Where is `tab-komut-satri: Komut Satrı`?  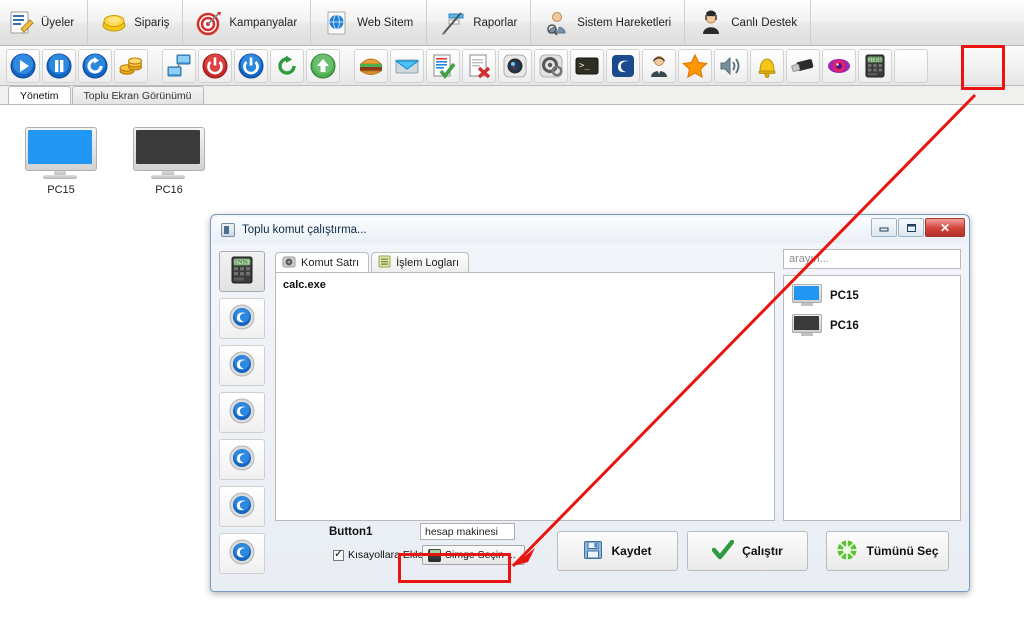 tab-komut-satri: Komut Satrı is located at coordinates (322, 262).